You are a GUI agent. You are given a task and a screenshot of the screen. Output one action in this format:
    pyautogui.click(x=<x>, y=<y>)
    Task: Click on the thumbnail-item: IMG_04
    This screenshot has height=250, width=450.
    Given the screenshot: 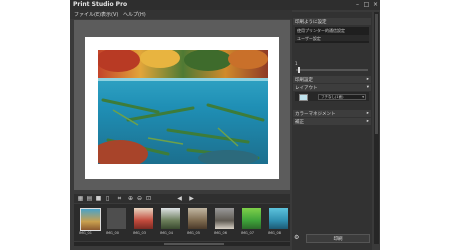 What is the action you would take?
    pyautogui.click(x=170, y=221)
    